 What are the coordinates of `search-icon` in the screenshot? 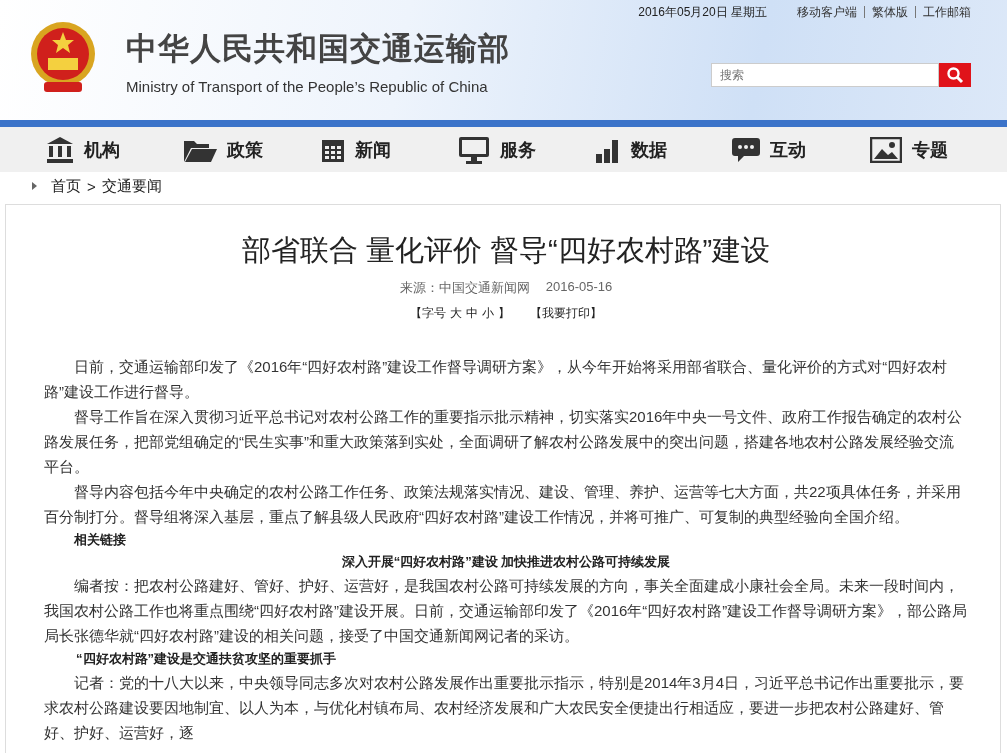 It's located at (955, 75).